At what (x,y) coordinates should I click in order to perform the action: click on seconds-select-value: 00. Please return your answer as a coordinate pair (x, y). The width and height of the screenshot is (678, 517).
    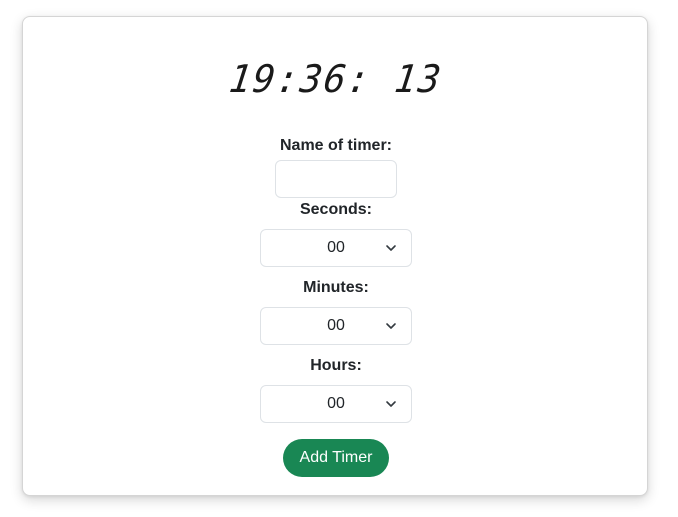
    Looking at the image, I should click on (336, 247).